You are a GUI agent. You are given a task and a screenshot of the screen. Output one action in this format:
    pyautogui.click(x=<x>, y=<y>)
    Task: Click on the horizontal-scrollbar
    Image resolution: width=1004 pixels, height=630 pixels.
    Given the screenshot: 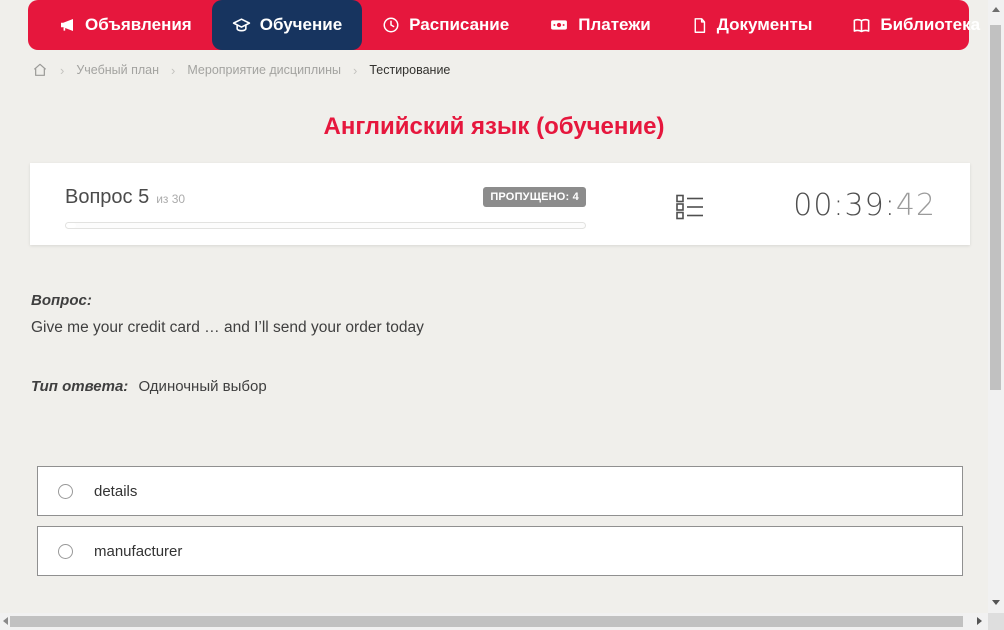 What is the action you would take?
    pyautogui.click(x=494, y=621)
    